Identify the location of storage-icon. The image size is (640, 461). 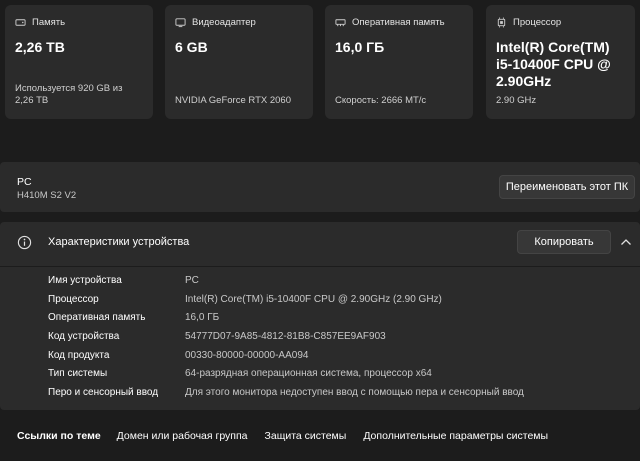
(20, 22).